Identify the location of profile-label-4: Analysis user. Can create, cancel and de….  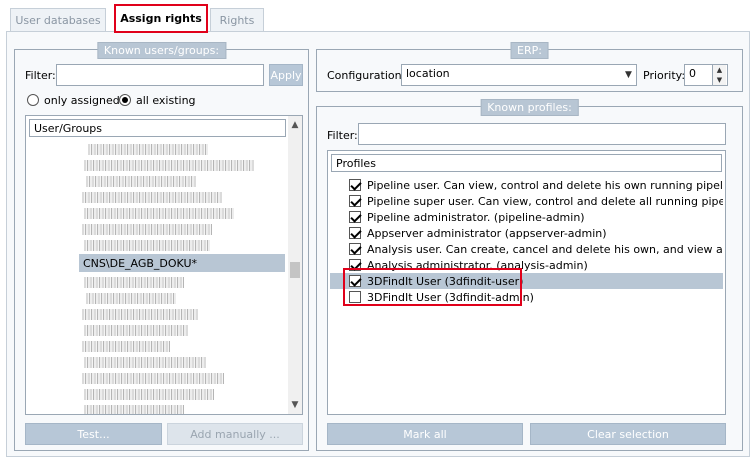
(545, 249).